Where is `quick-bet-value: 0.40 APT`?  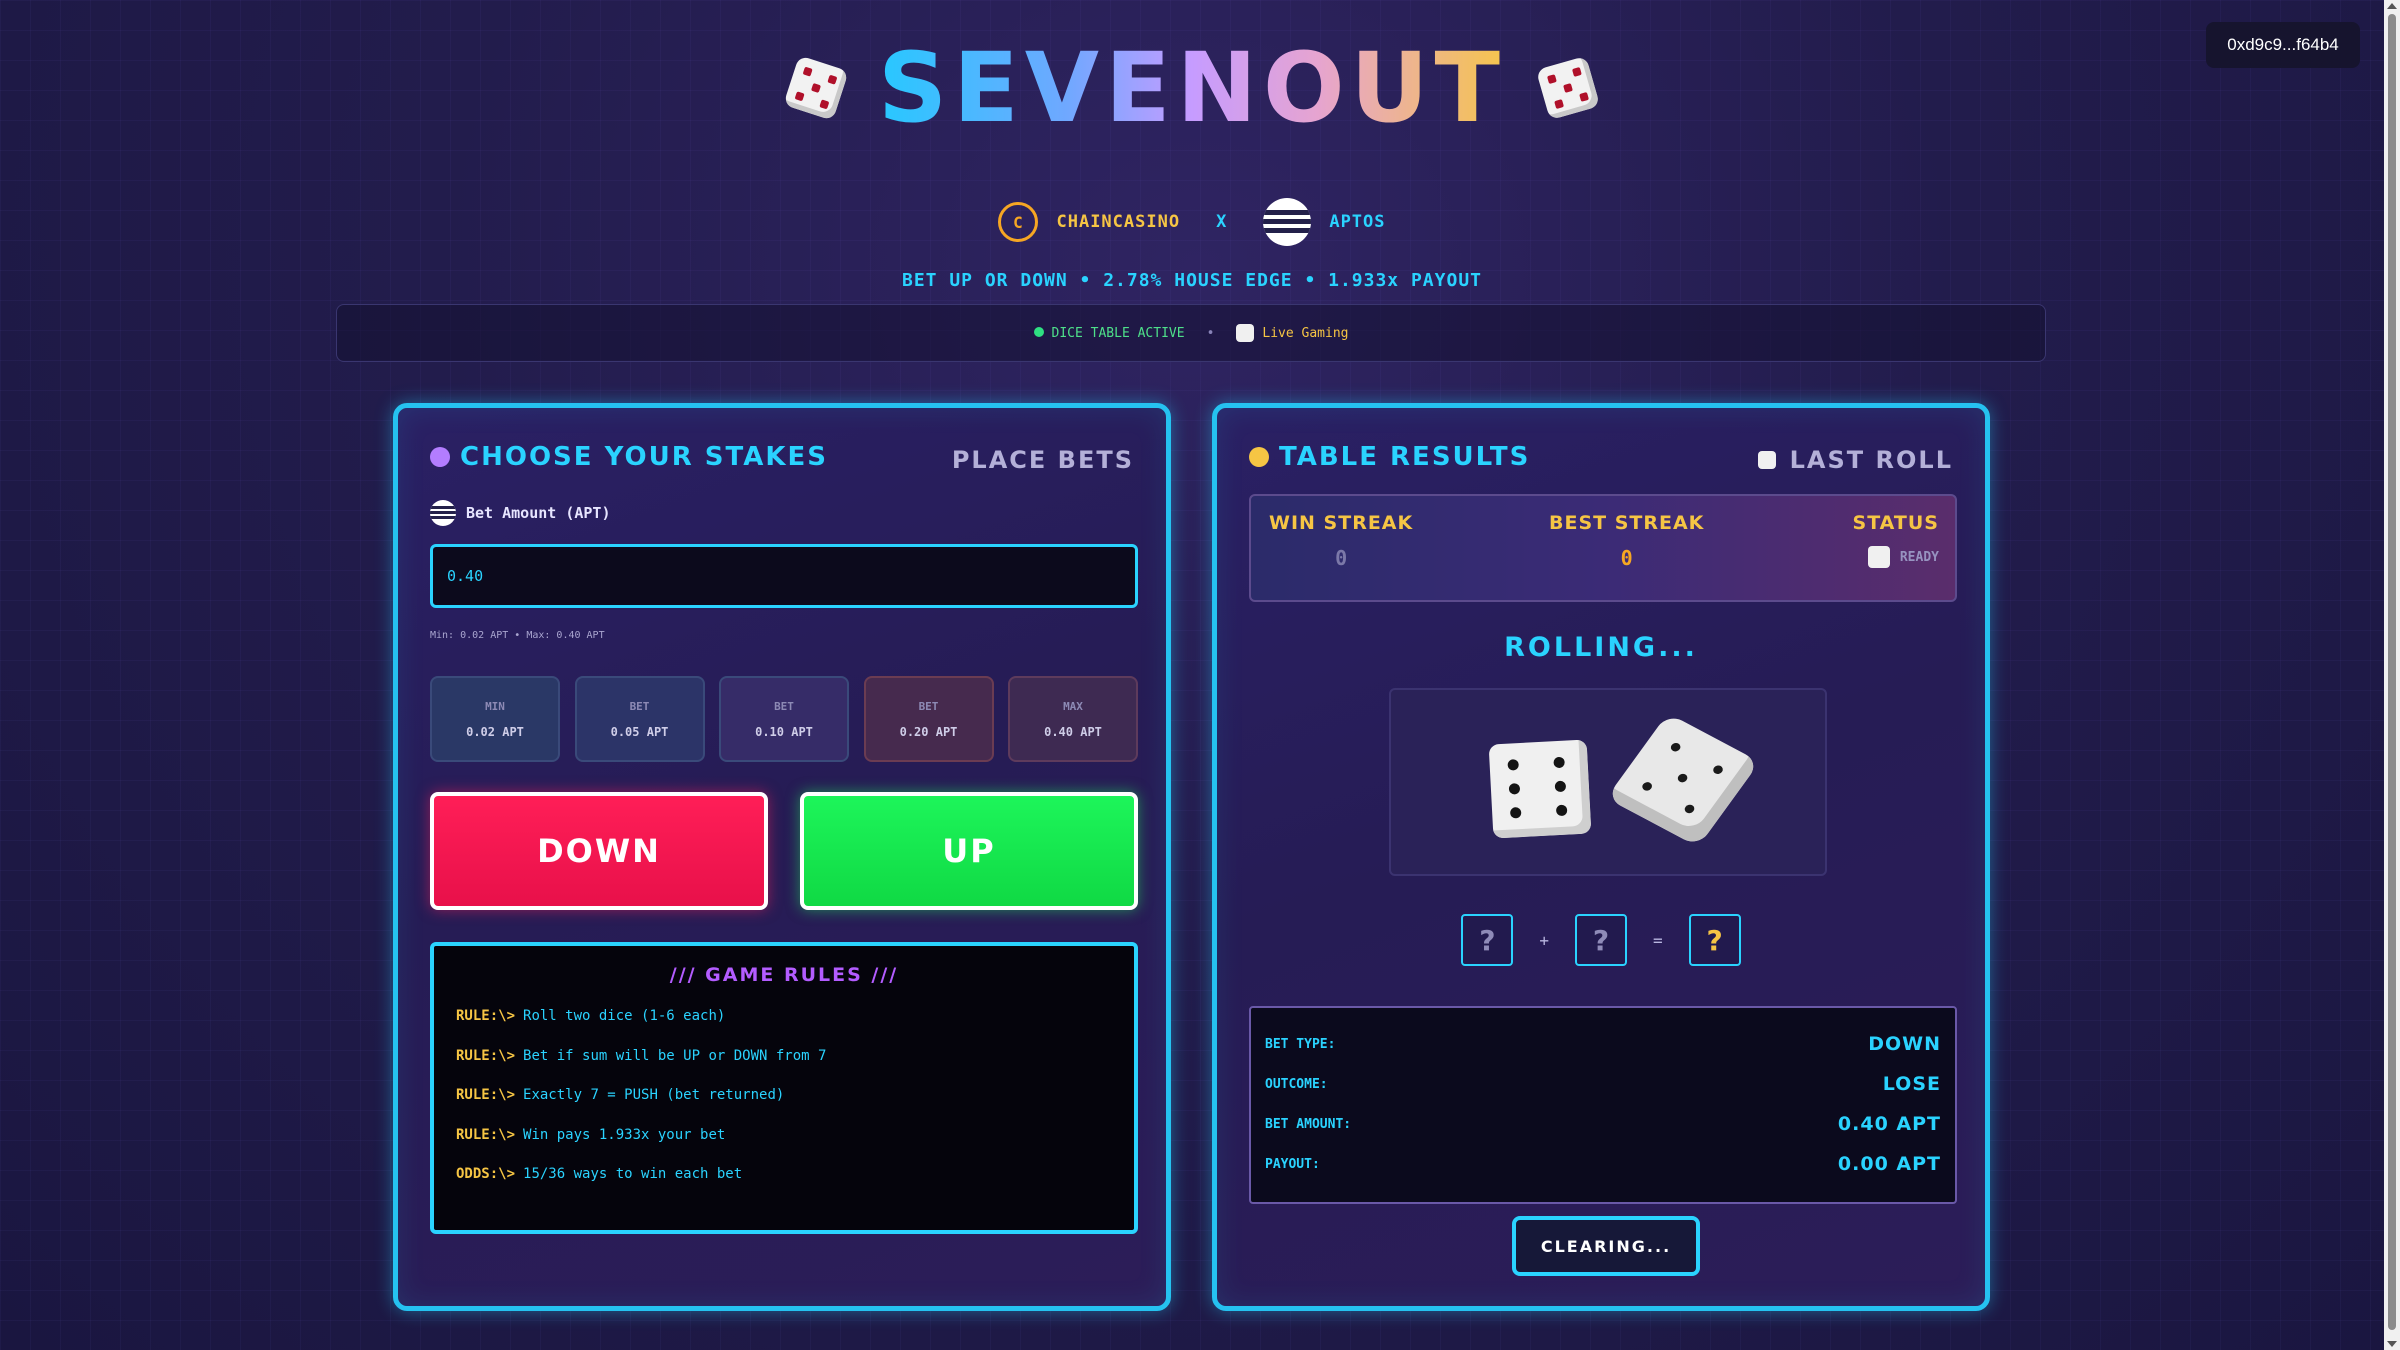
quick-bet-value: 0.40 APT is located at coordinates (1073, 731).